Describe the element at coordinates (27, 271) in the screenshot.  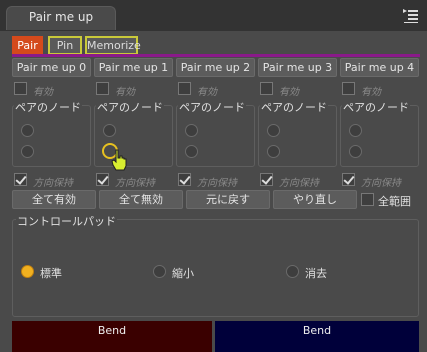
I see `control-pad-standard-radio` at that location.